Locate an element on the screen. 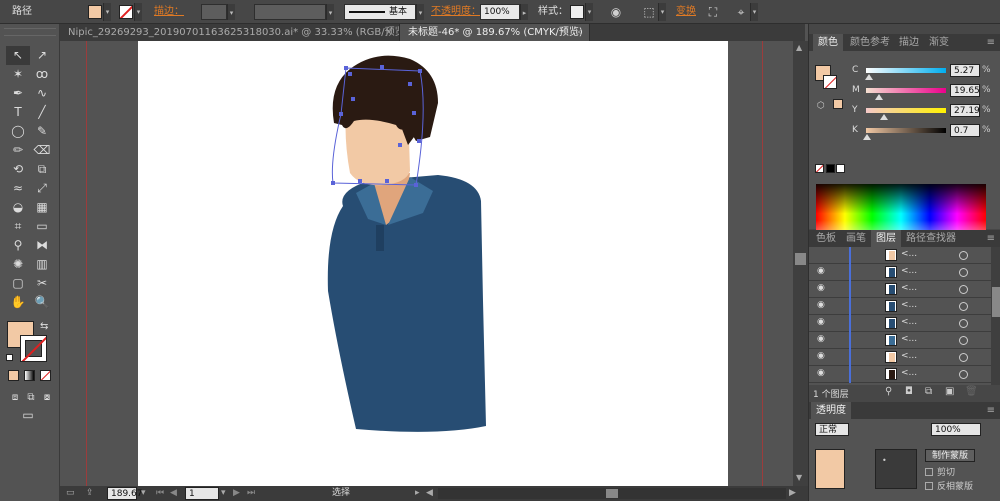 Image resolution: width=1000 pixels, height=501 pixels. opacity-dropdown: ▸ is located at coordinates (524, 12).